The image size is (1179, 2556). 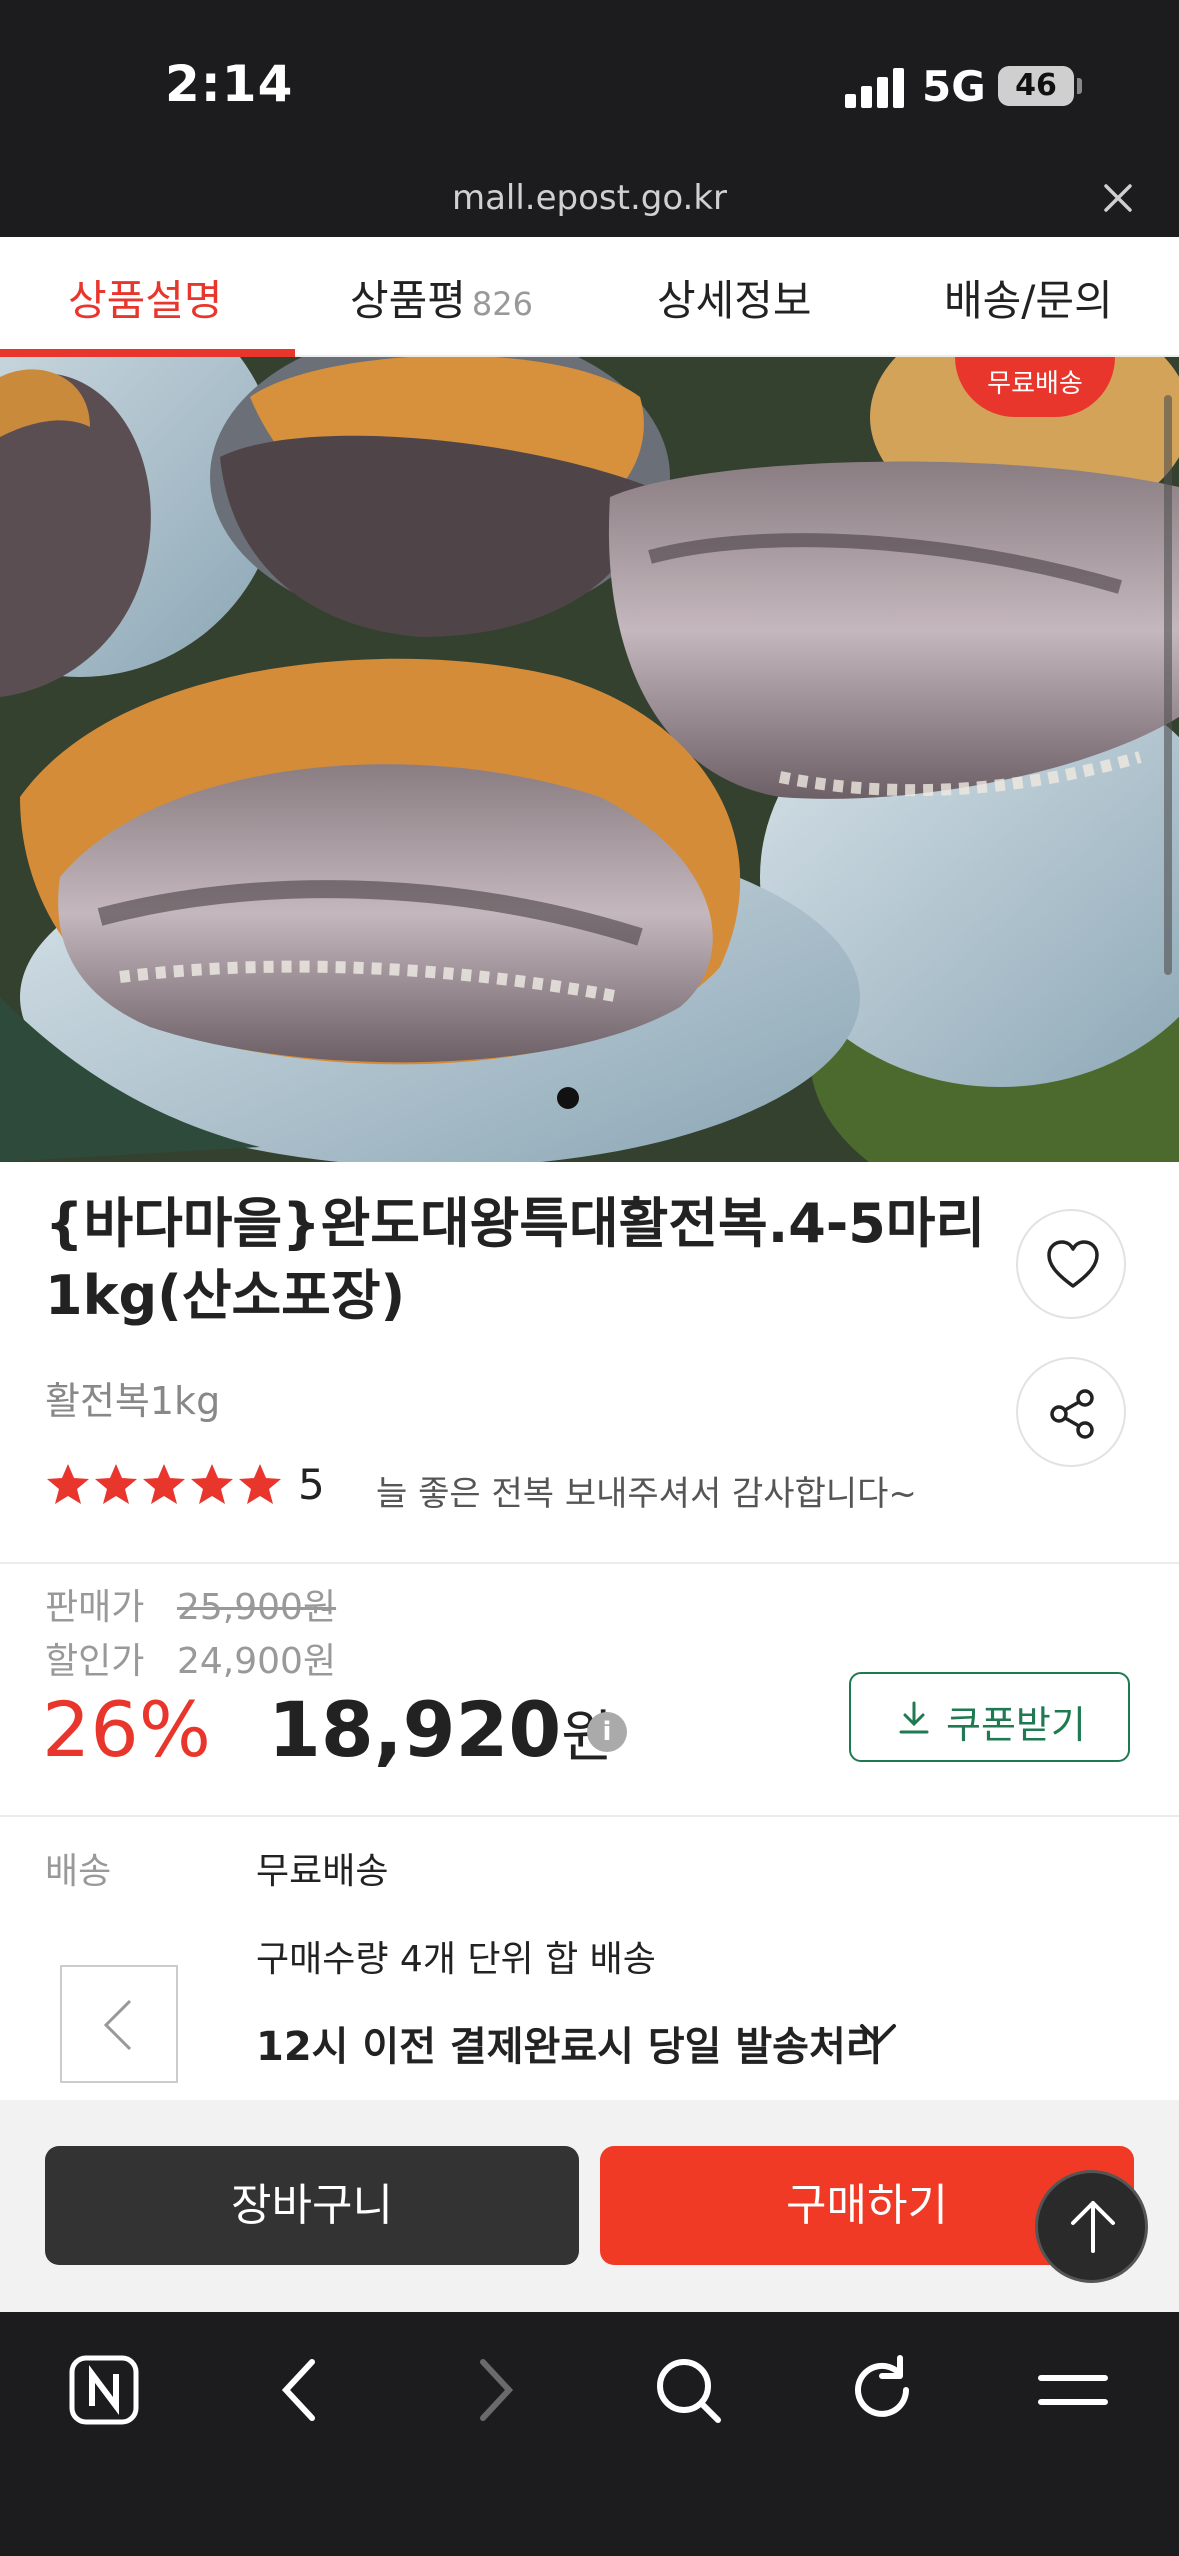 I want to click on tab-description: 상품설명, so click(x=145, y=297).